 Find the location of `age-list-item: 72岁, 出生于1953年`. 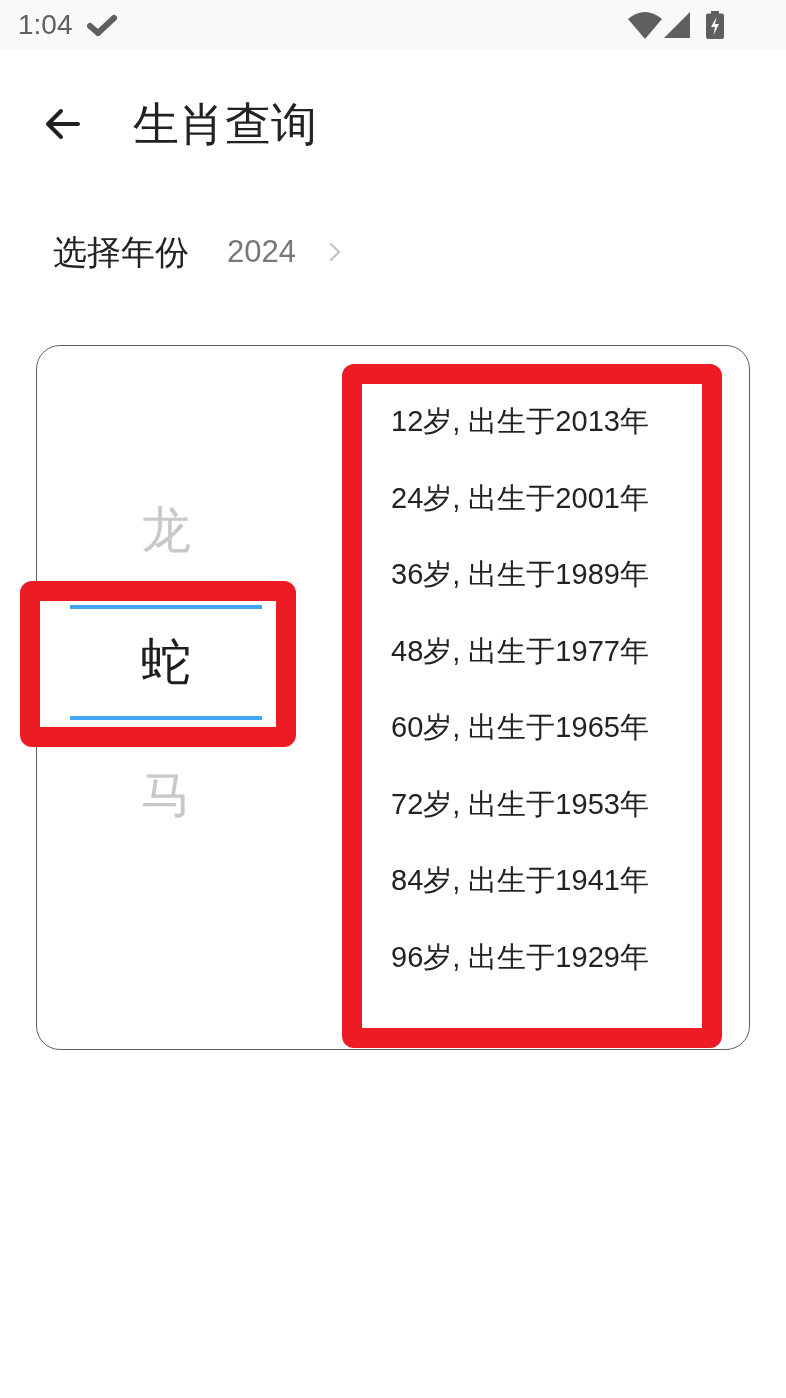

age-list-item: 72岁, 出生于1953年 is located at coordinates (520, 804).